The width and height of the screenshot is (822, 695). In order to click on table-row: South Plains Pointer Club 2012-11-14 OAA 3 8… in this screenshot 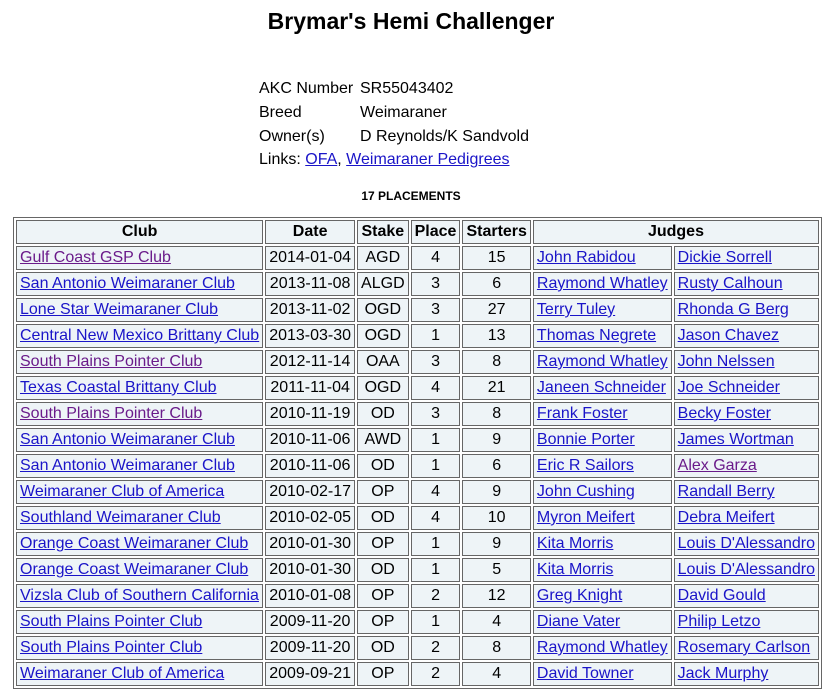, I will do `click(417, 362)`.